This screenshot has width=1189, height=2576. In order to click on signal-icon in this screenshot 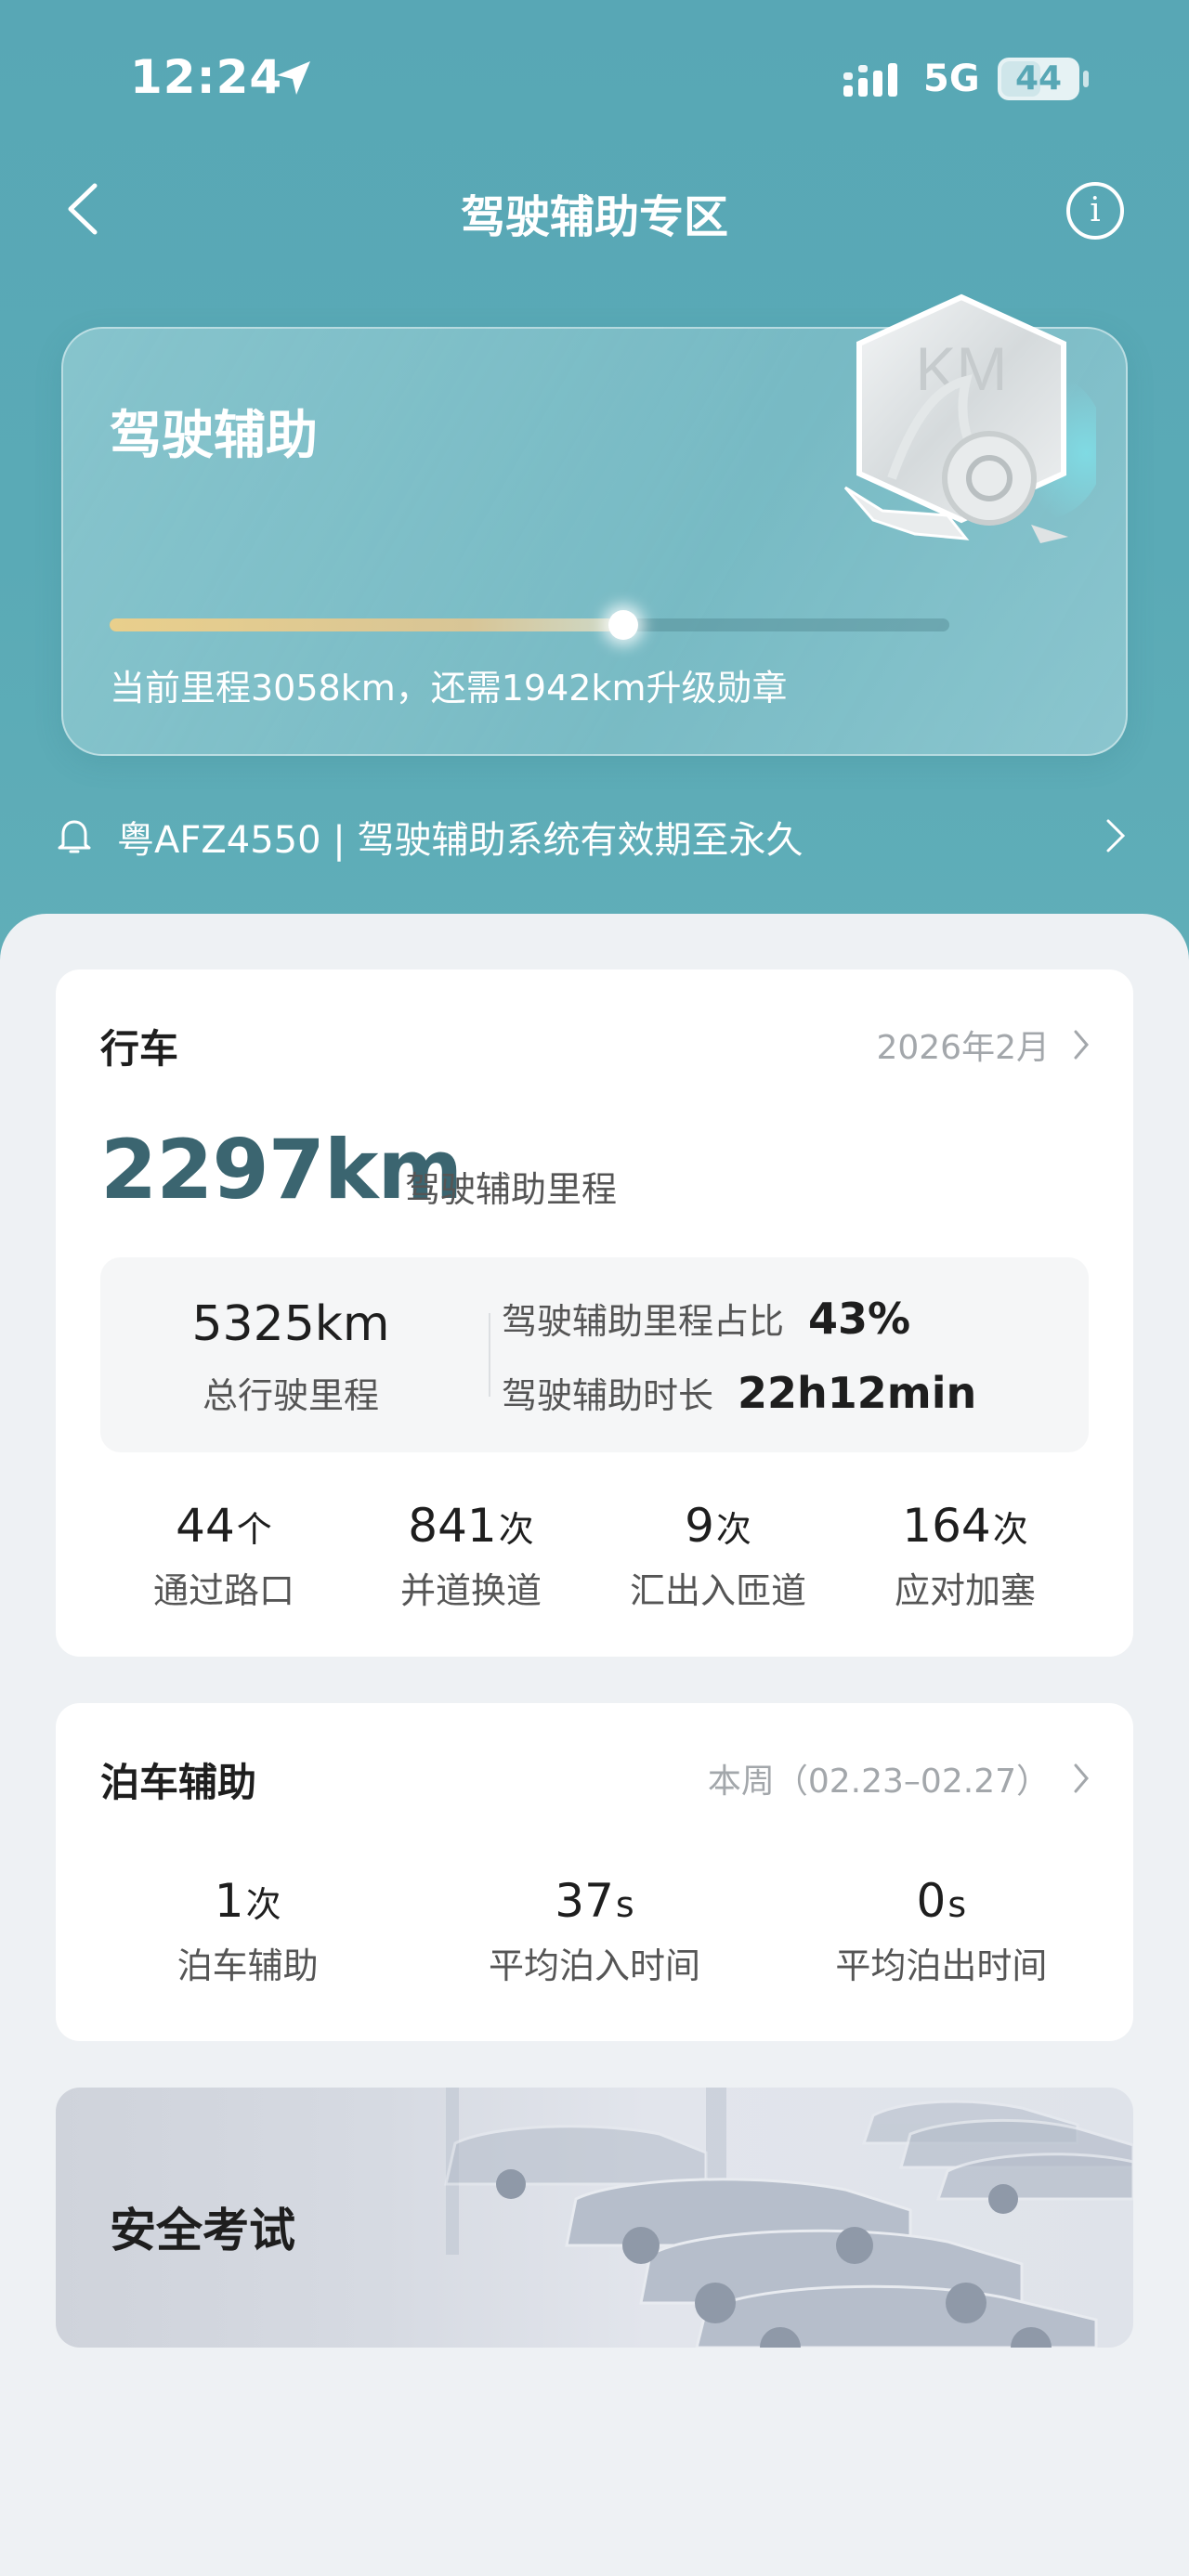, I will do `click(870, 80)`.